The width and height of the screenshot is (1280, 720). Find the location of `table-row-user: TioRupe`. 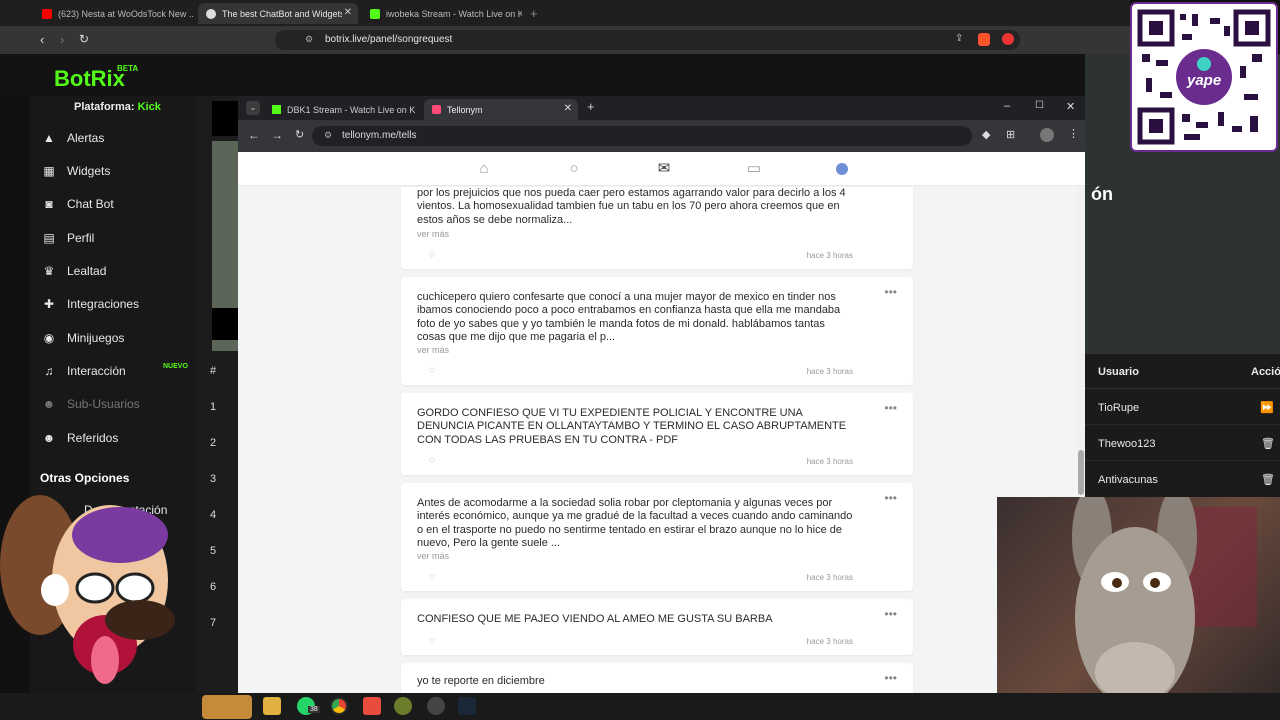

table-row-user: TioRupe is located at coordinates (1119, 408).